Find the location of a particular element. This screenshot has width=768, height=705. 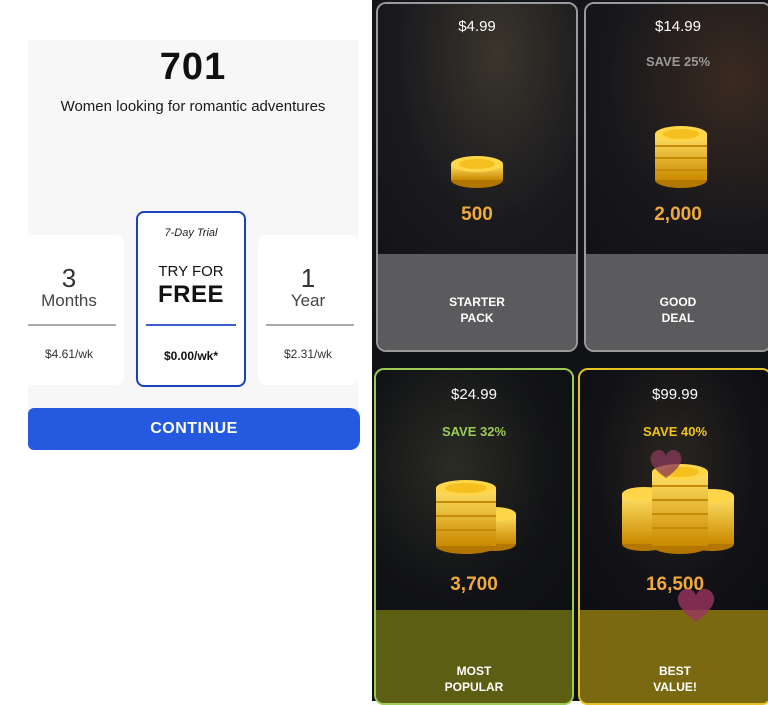

savings-badge: SAVE 25% is located at coordinates (678, 61).